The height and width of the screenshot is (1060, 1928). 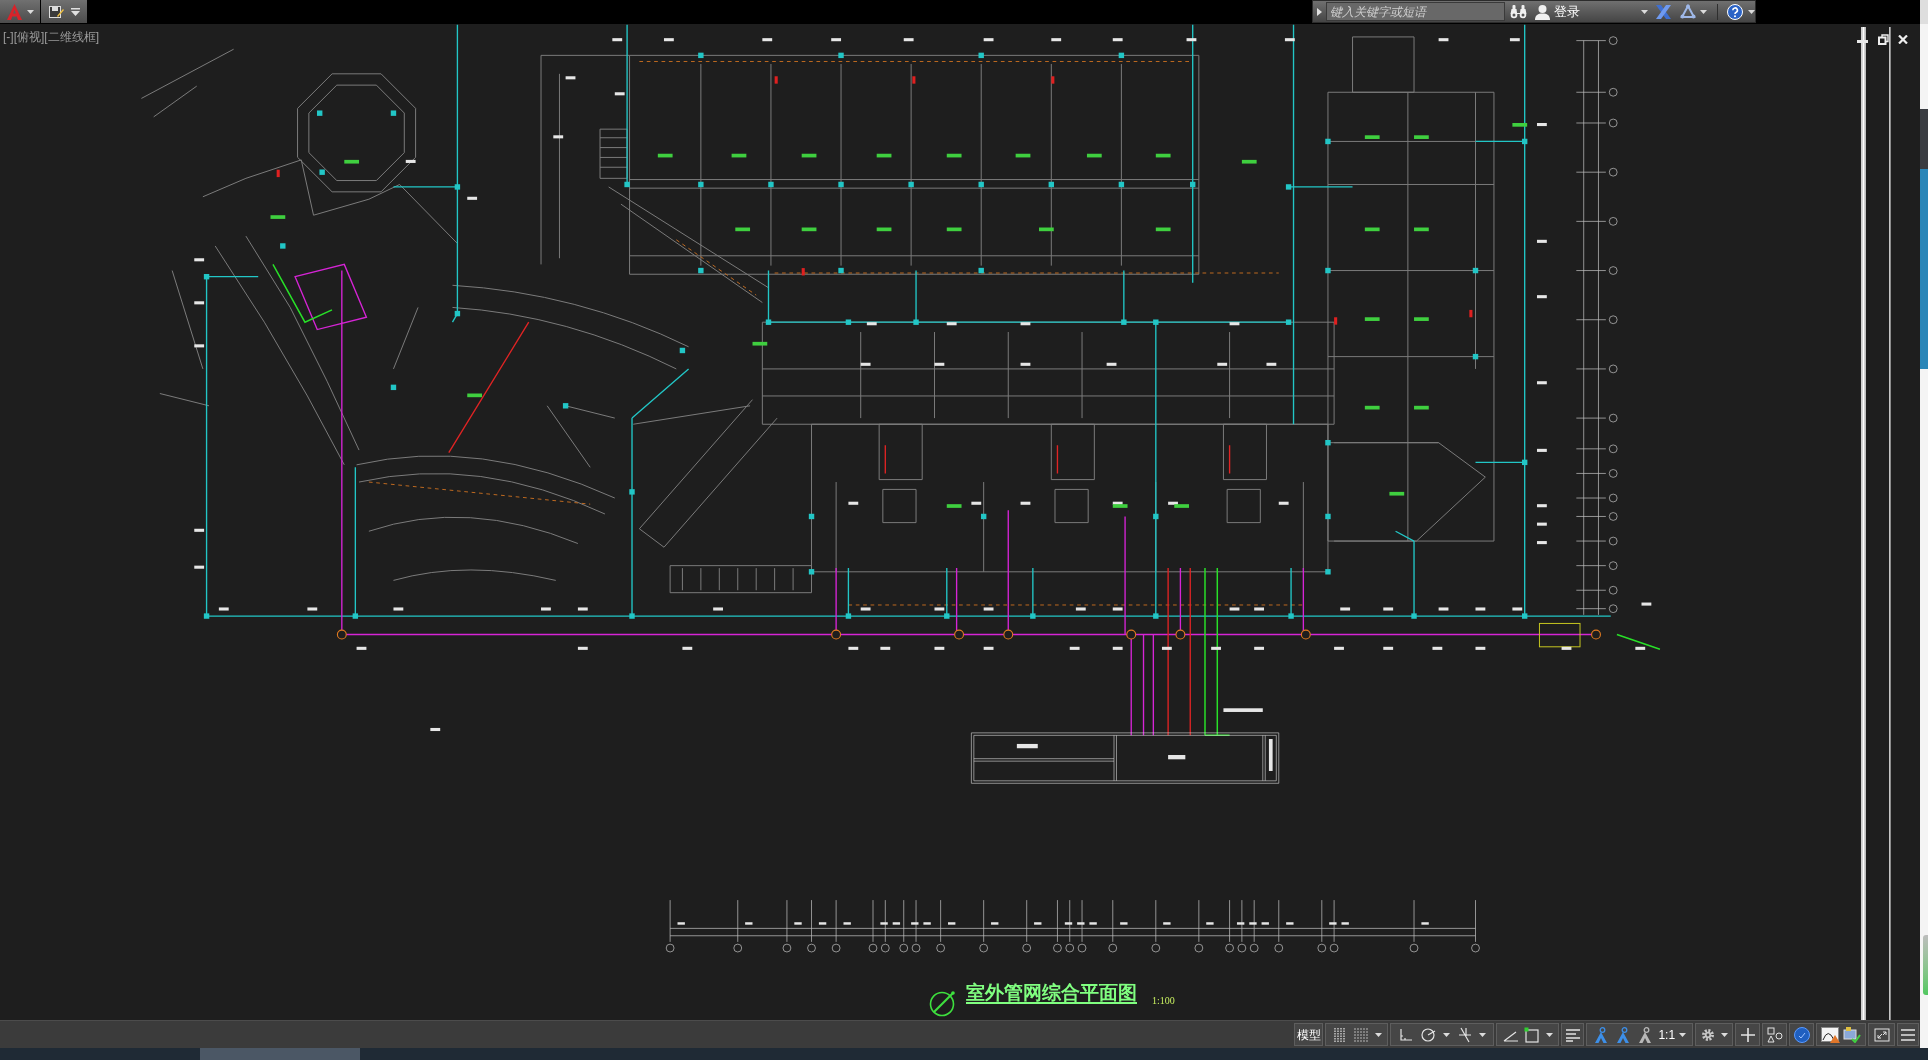 What do you see at coordinates (1405, 1034) in the screenshot?
I see `ortho-icon` at bounding box center [1405, 1034].